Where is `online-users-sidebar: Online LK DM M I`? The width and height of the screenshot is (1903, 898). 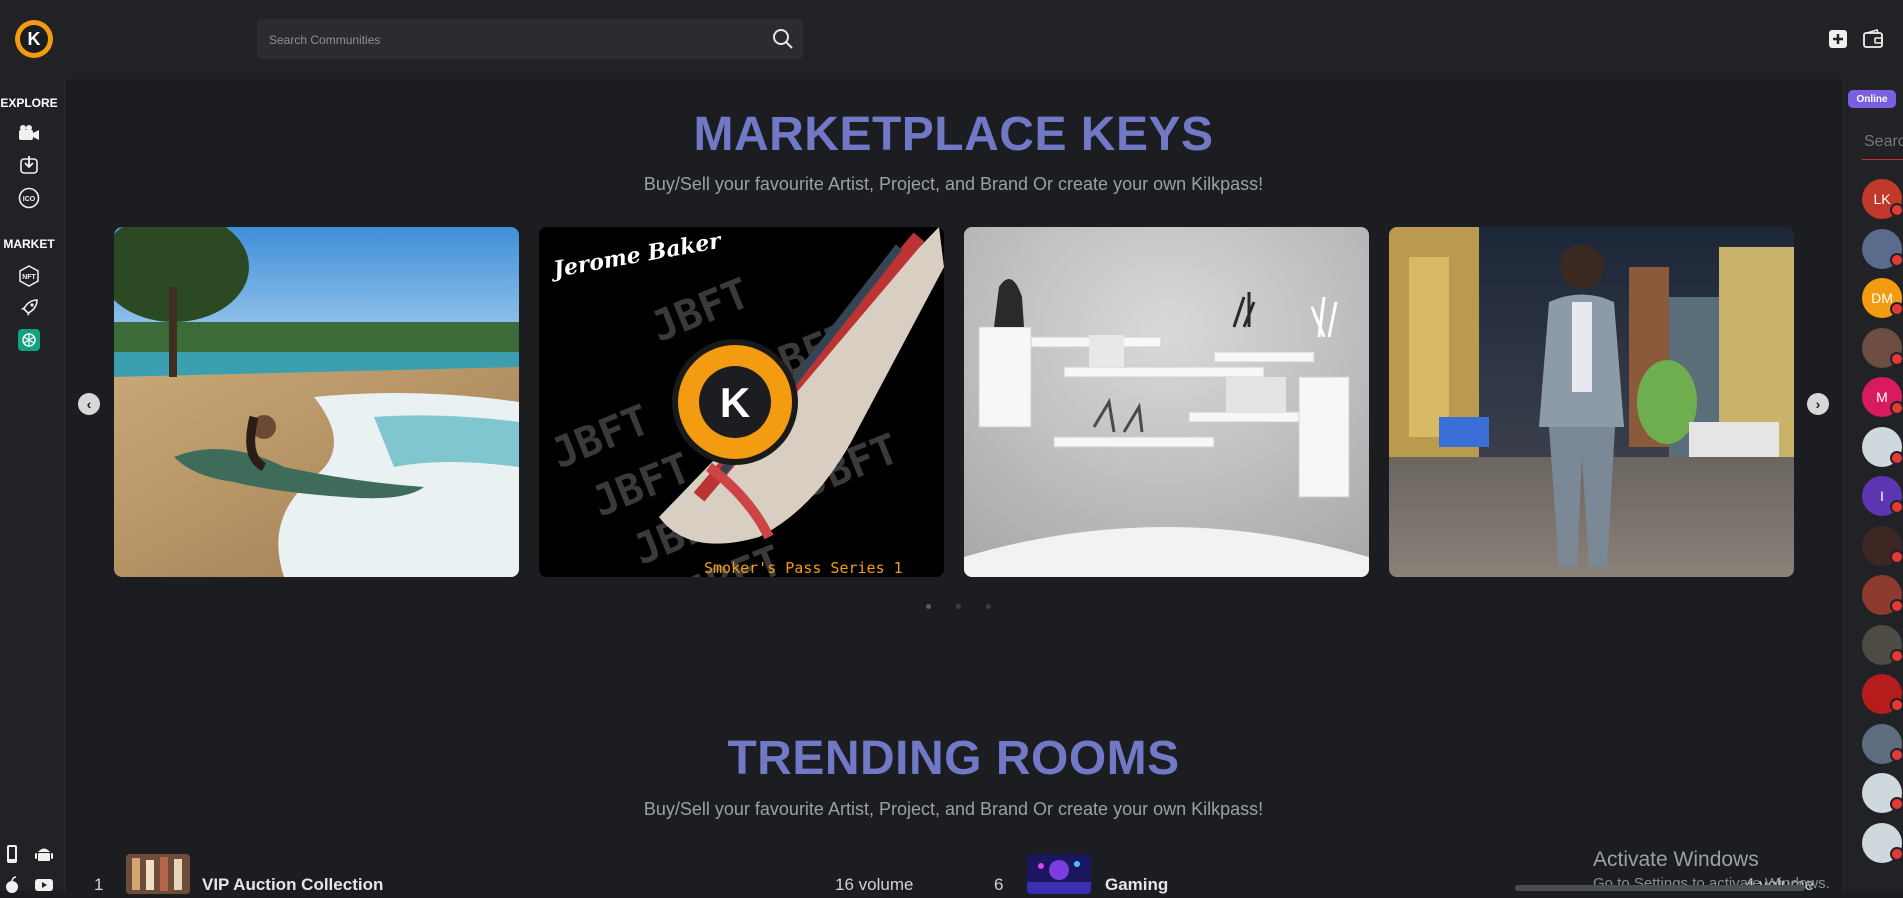
online-users-sidebar: Online LK DM M I is located at coordinates (1873, 485).